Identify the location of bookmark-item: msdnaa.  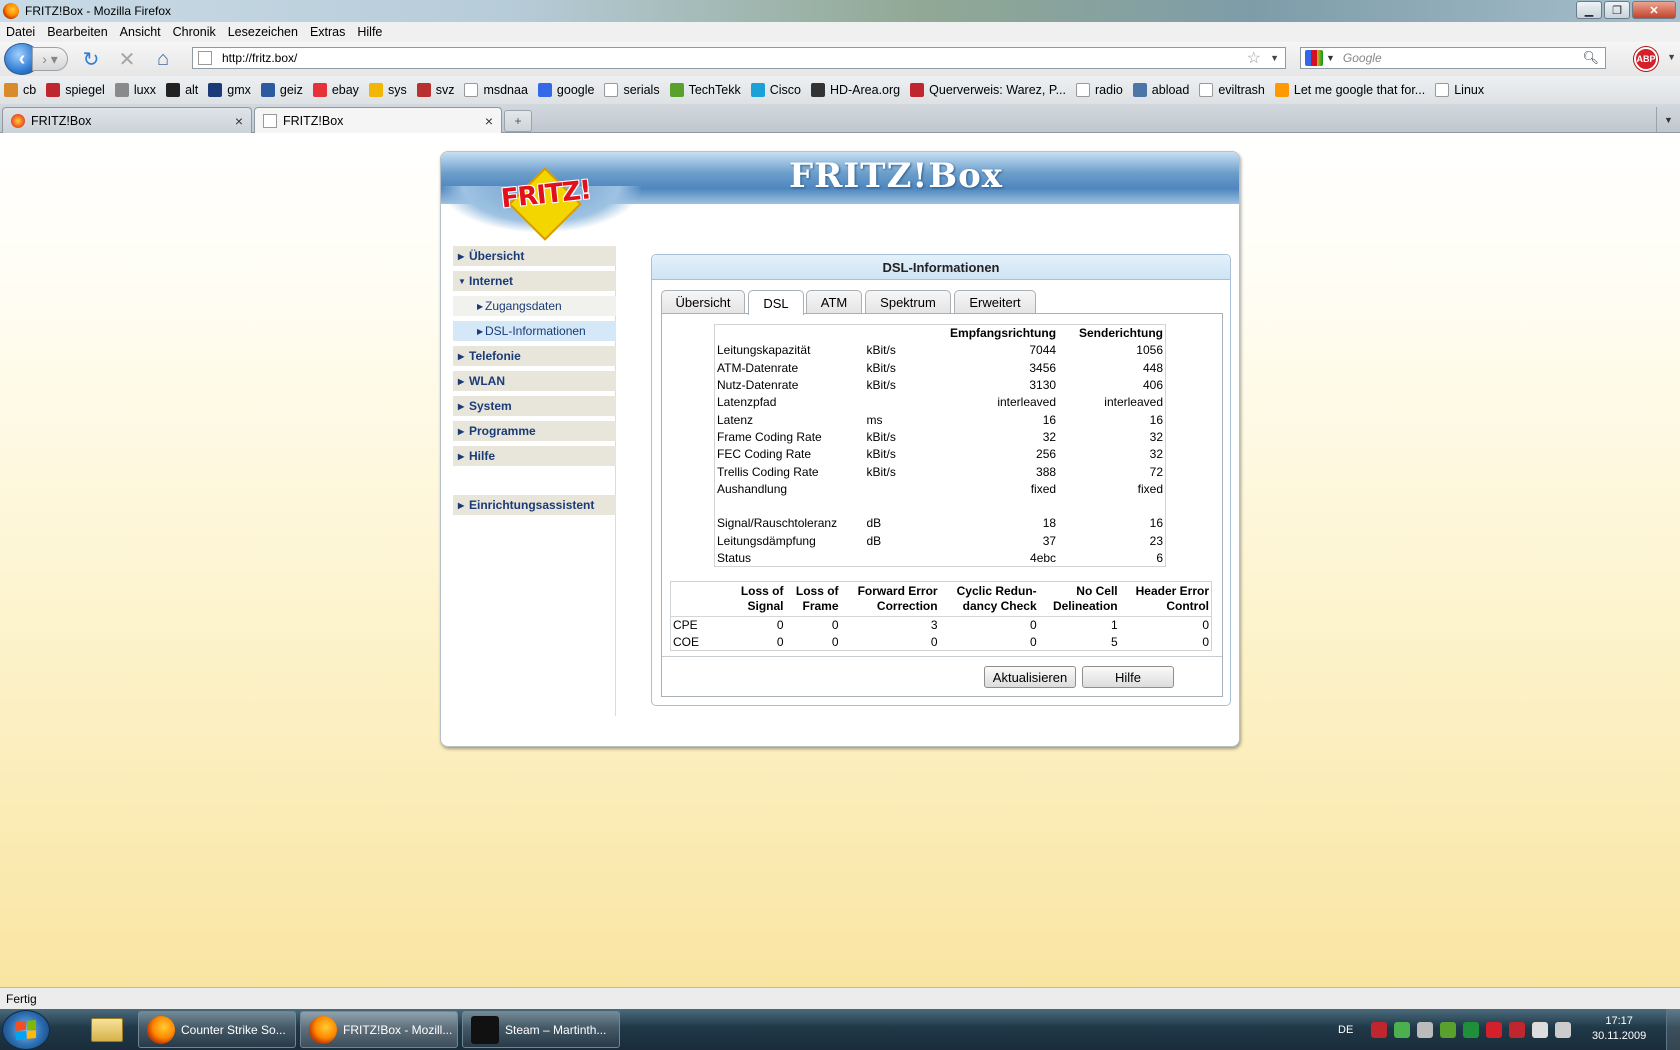
(496, 90).